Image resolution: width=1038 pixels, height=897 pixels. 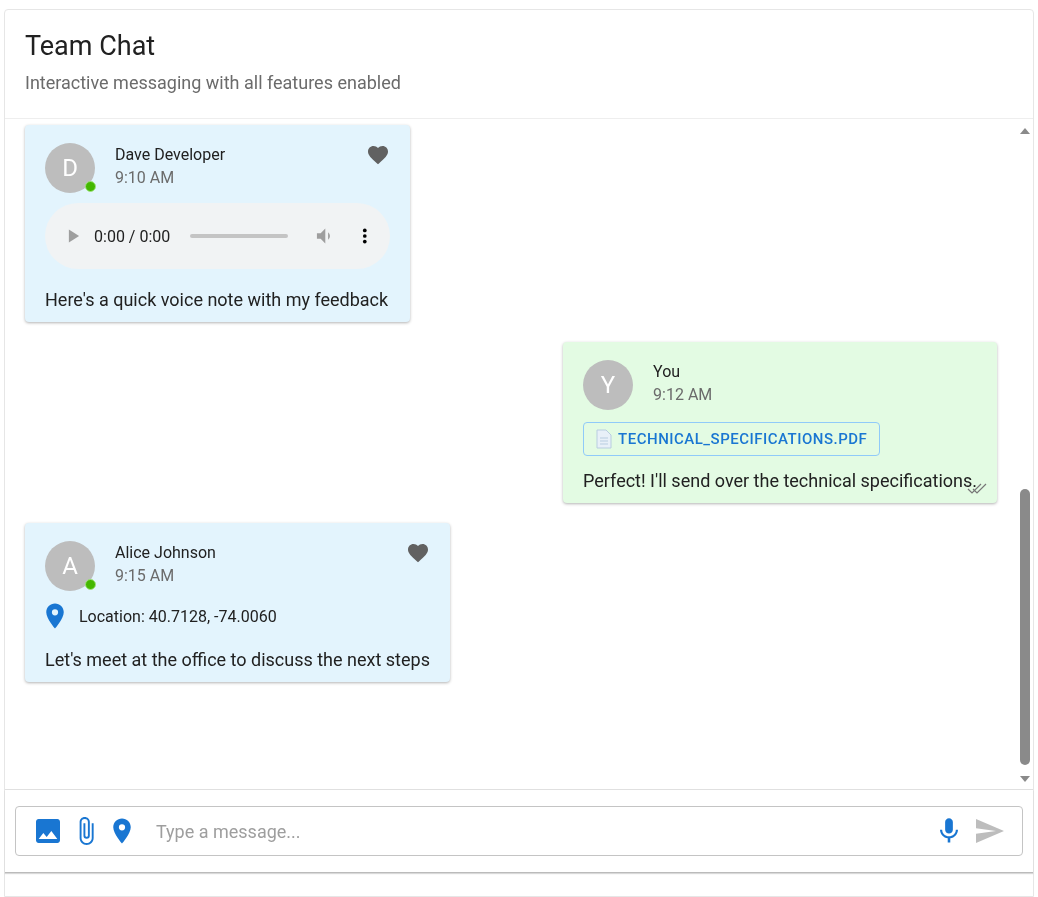 I want to click on chat-subtitle: Interactive messaging with all features enabled, so click(x=213, y=82).